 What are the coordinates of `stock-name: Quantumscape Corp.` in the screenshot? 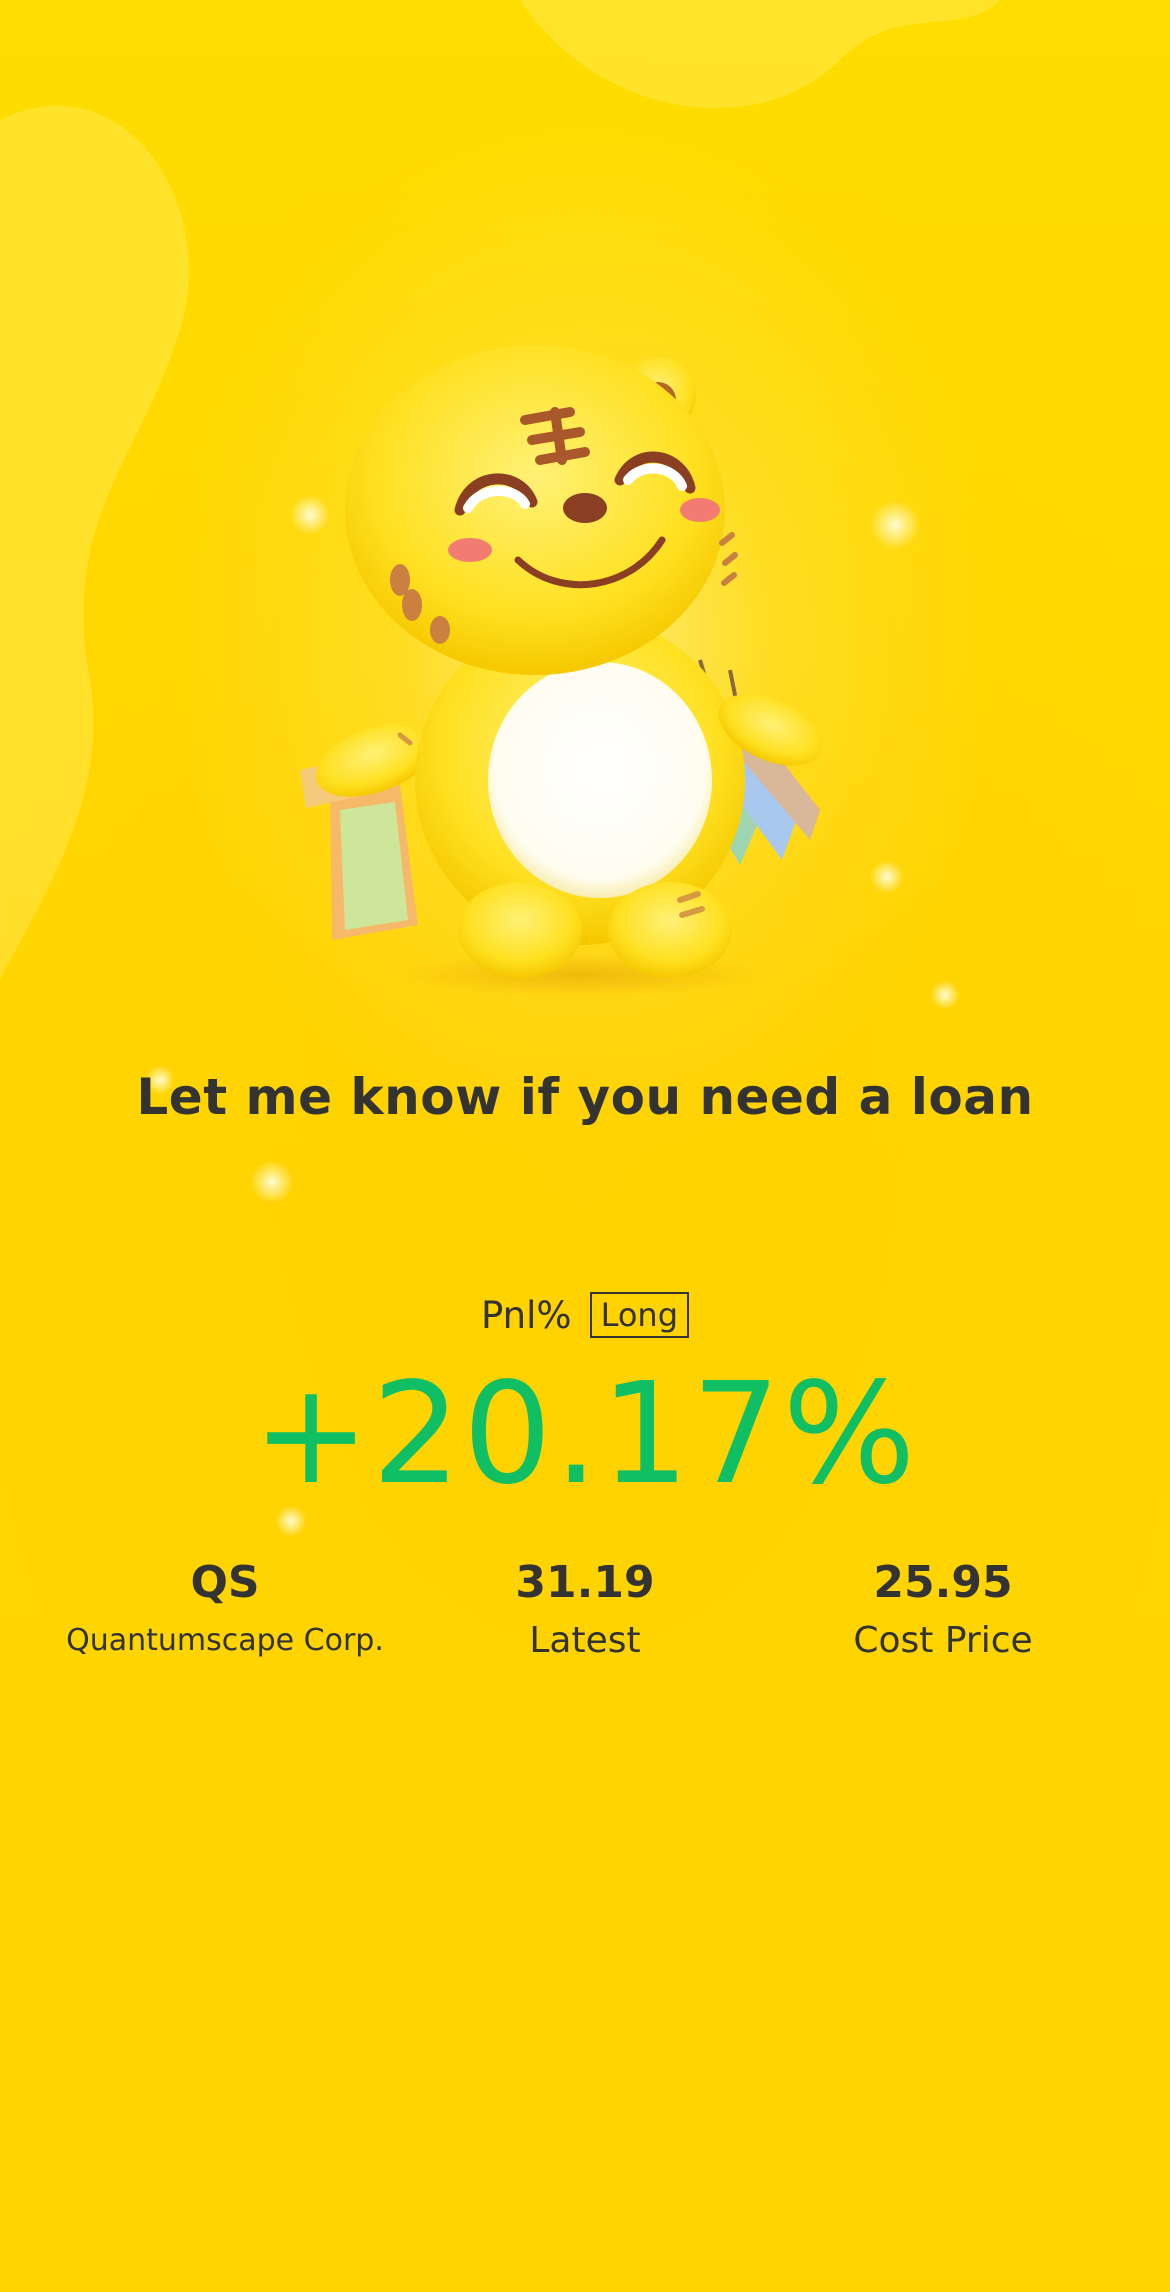 It's located at (225, 1640).